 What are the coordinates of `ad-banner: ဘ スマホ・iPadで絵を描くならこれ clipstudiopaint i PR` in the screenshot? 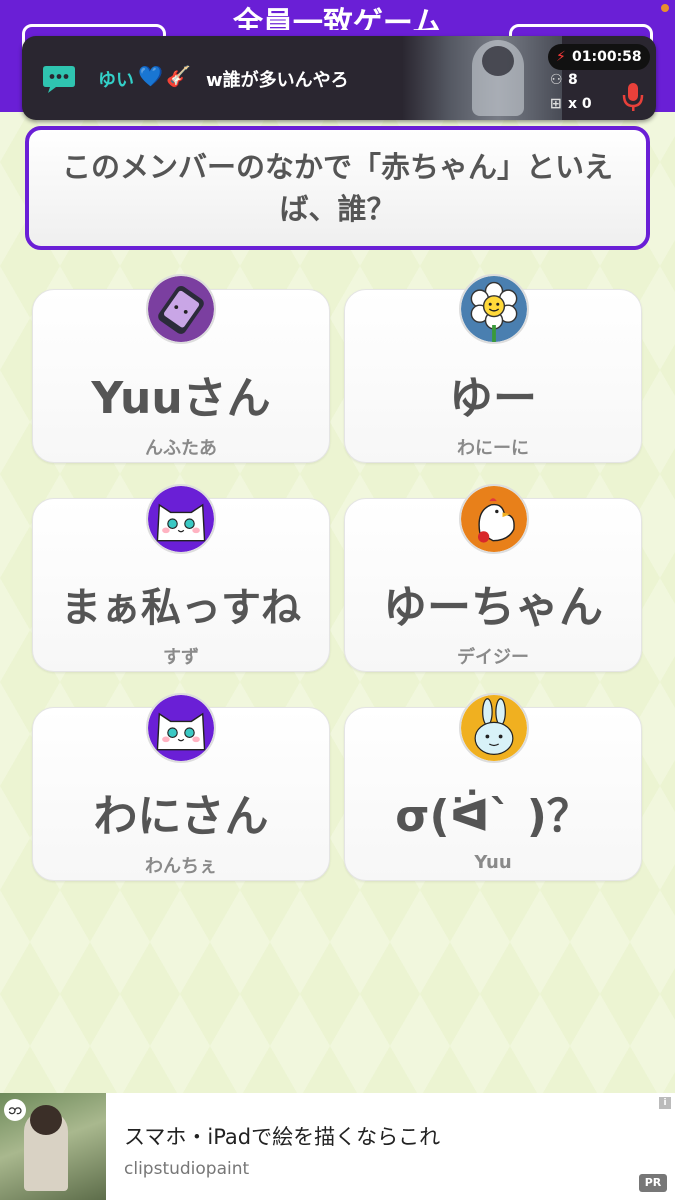 It's located at (337, 1146).